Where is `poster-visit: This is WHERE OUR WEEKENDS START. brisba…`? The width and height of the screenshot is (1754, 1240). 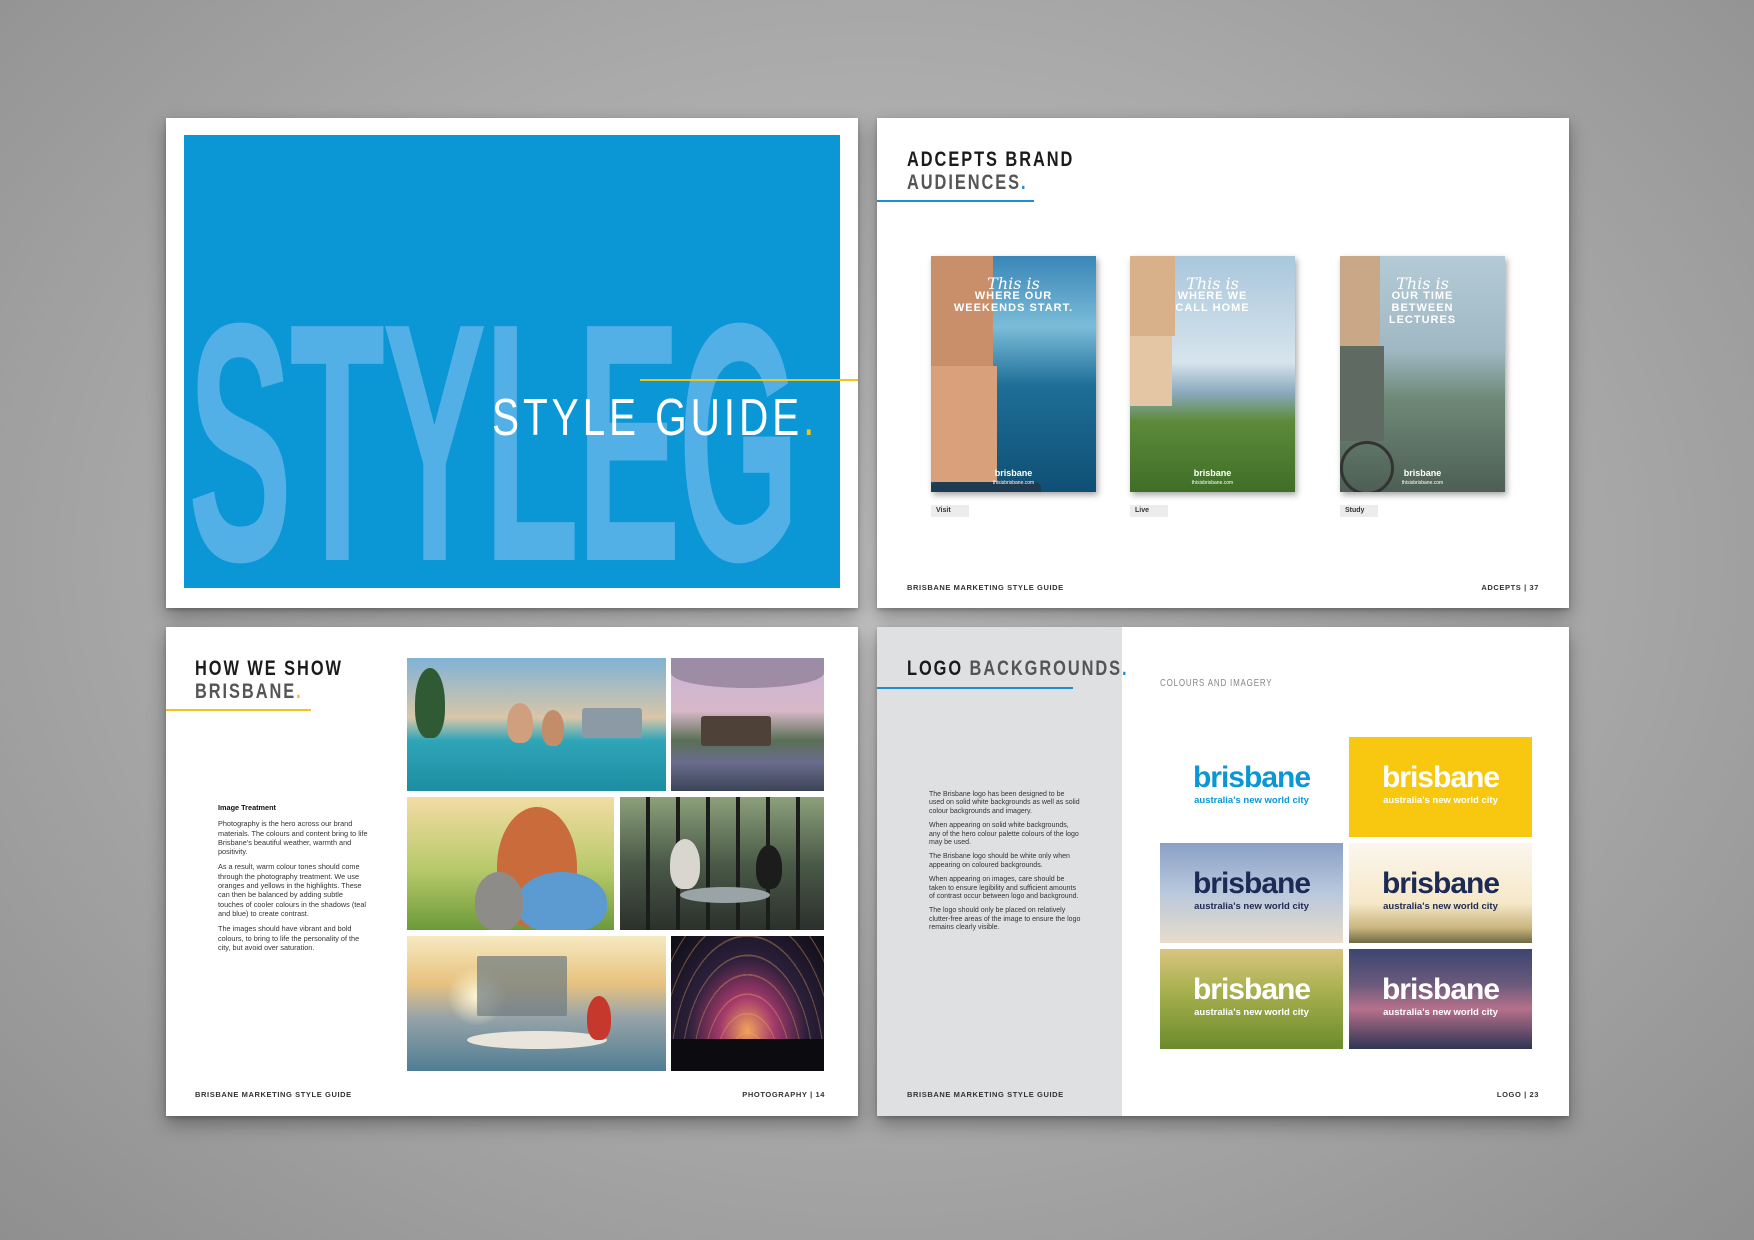 poster-visit: This is WHERE OUR WEEKENDS START. brisba… is located at coordinates (1013, 374).